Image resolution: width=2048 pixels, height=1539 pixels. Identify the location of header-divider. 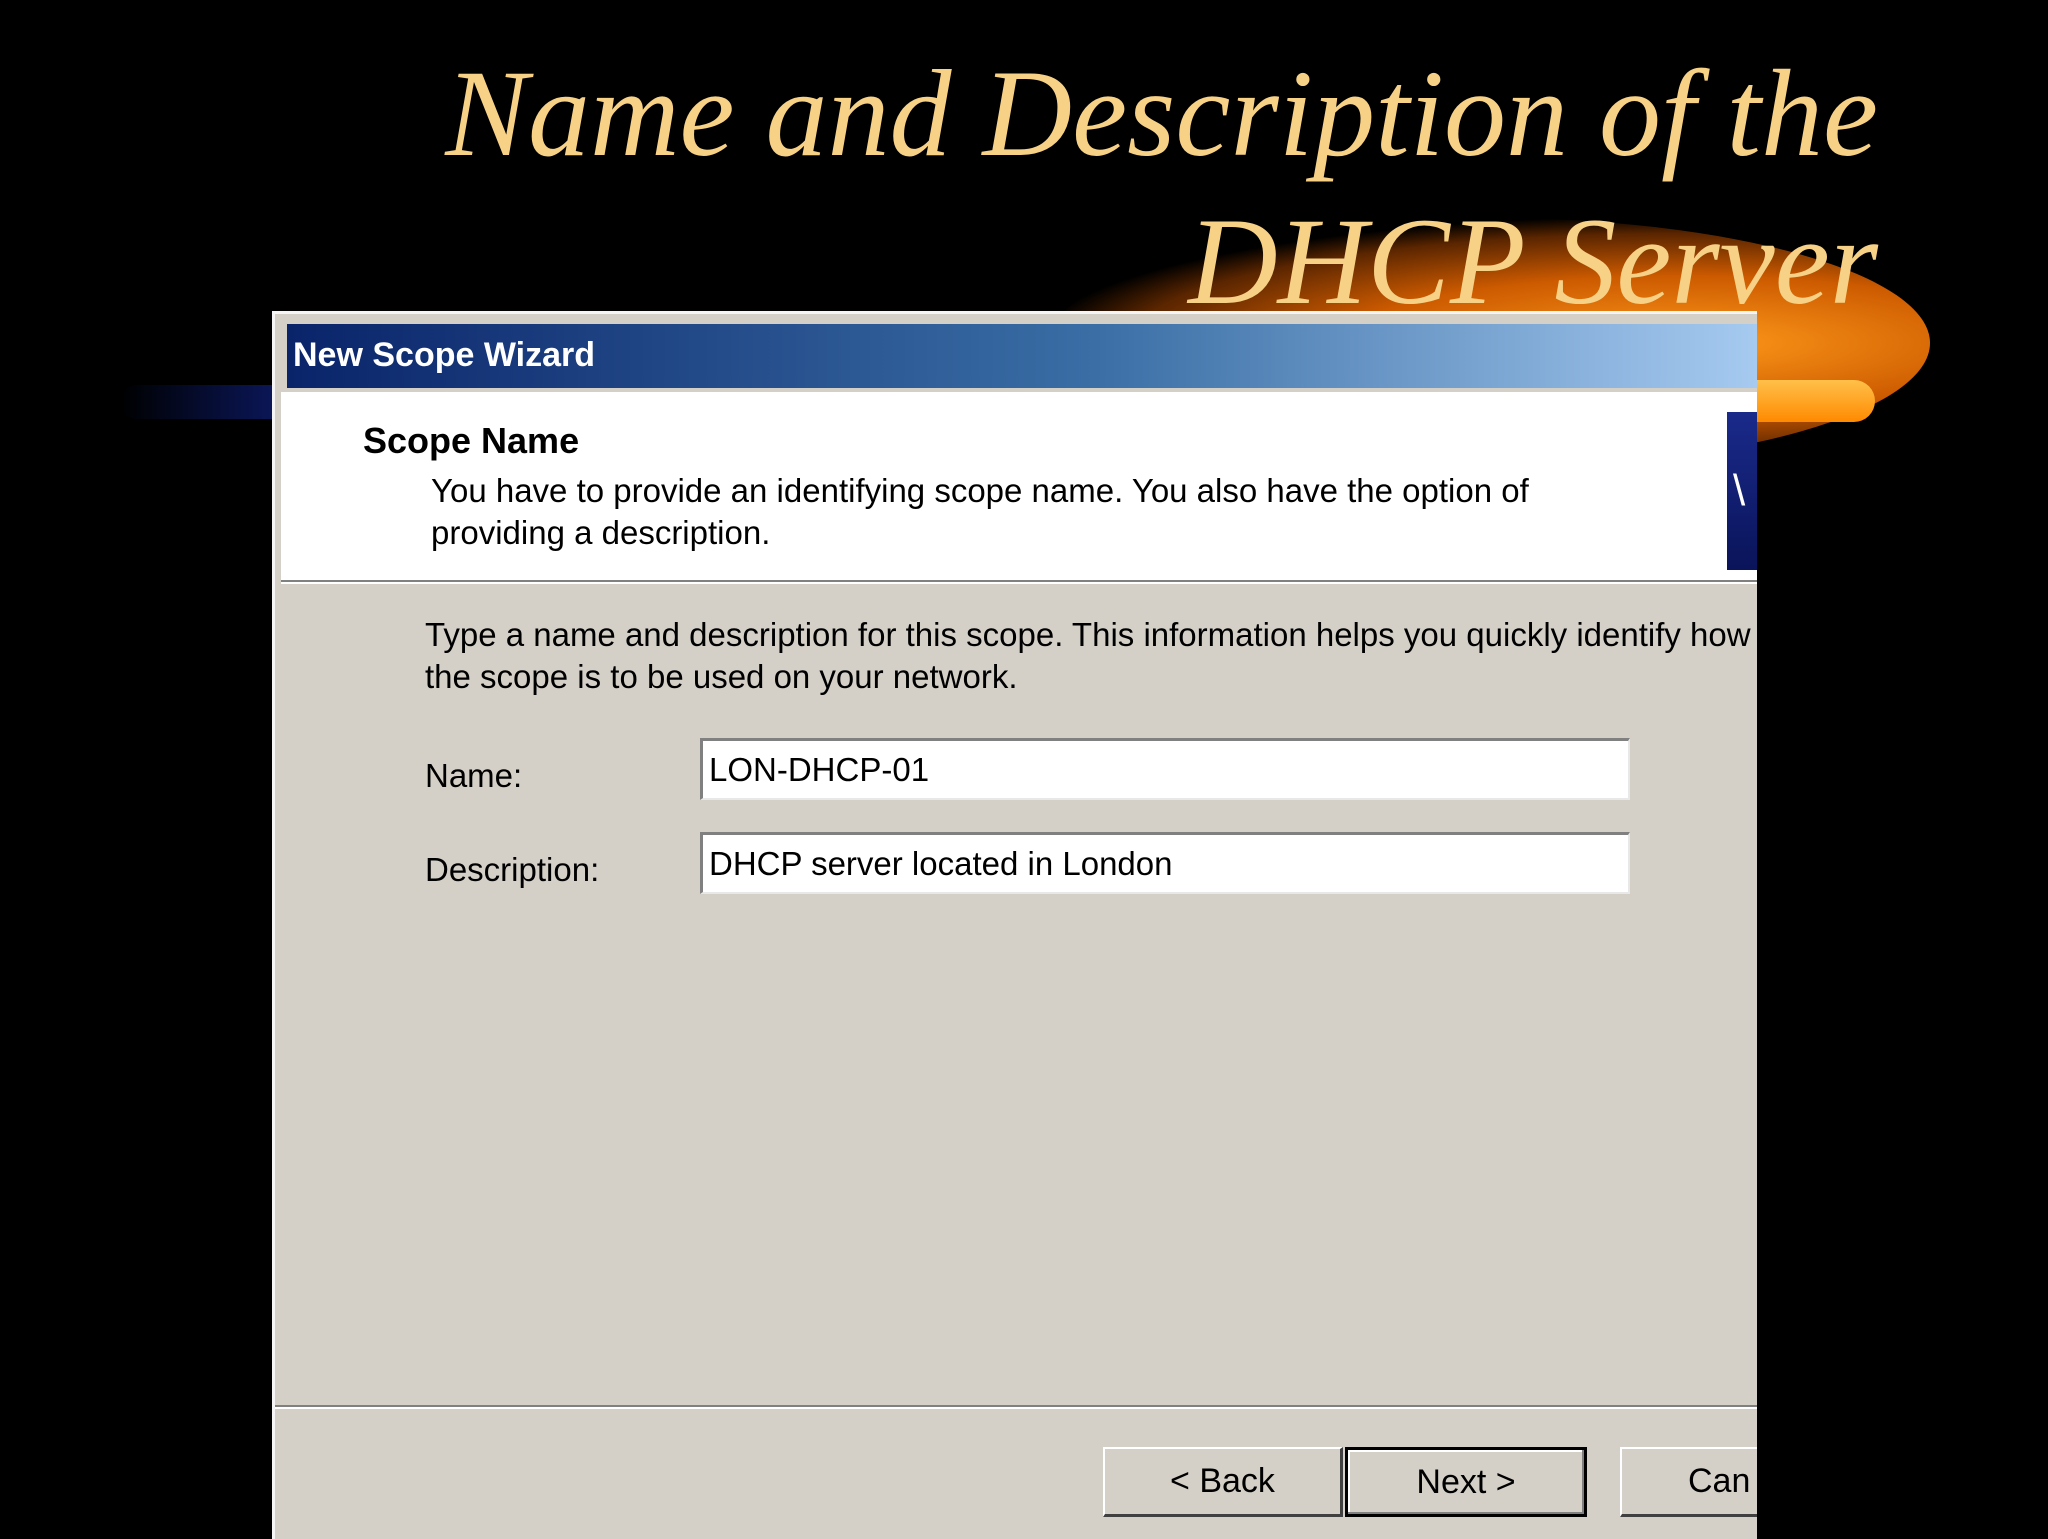
(1019, 583).